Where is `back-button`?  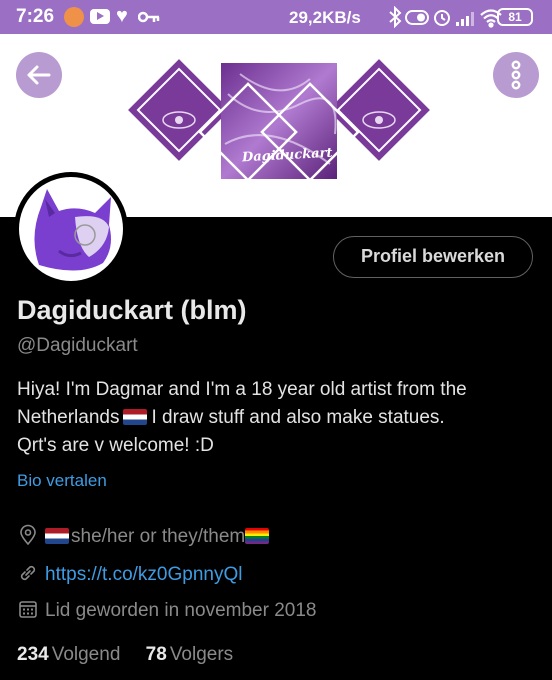
back-button is located at coordinates (39, 75).